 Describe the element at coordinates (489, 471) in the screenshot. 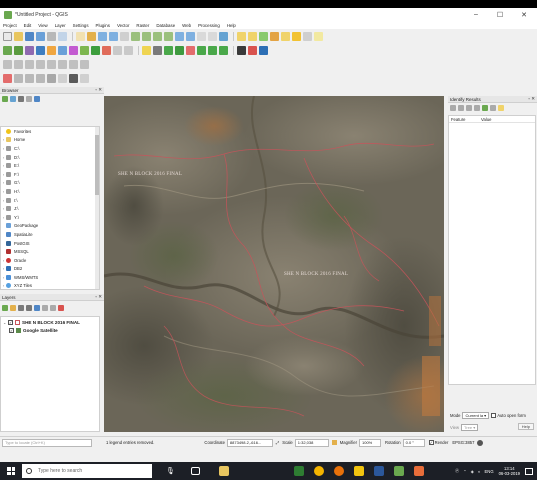

I see `language-indicator: ENG` at that location.